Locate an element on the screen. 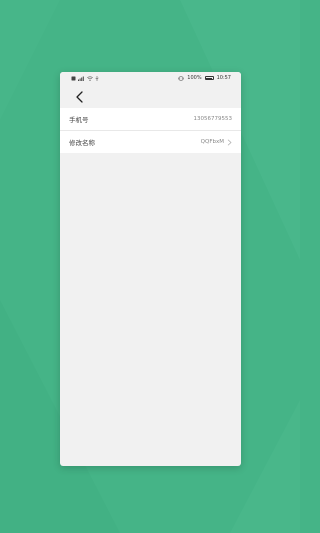 This screenshot has width=320, height=533. edit-name-row: 修改名称 QQFbxM is located at coordinates (150, 141).